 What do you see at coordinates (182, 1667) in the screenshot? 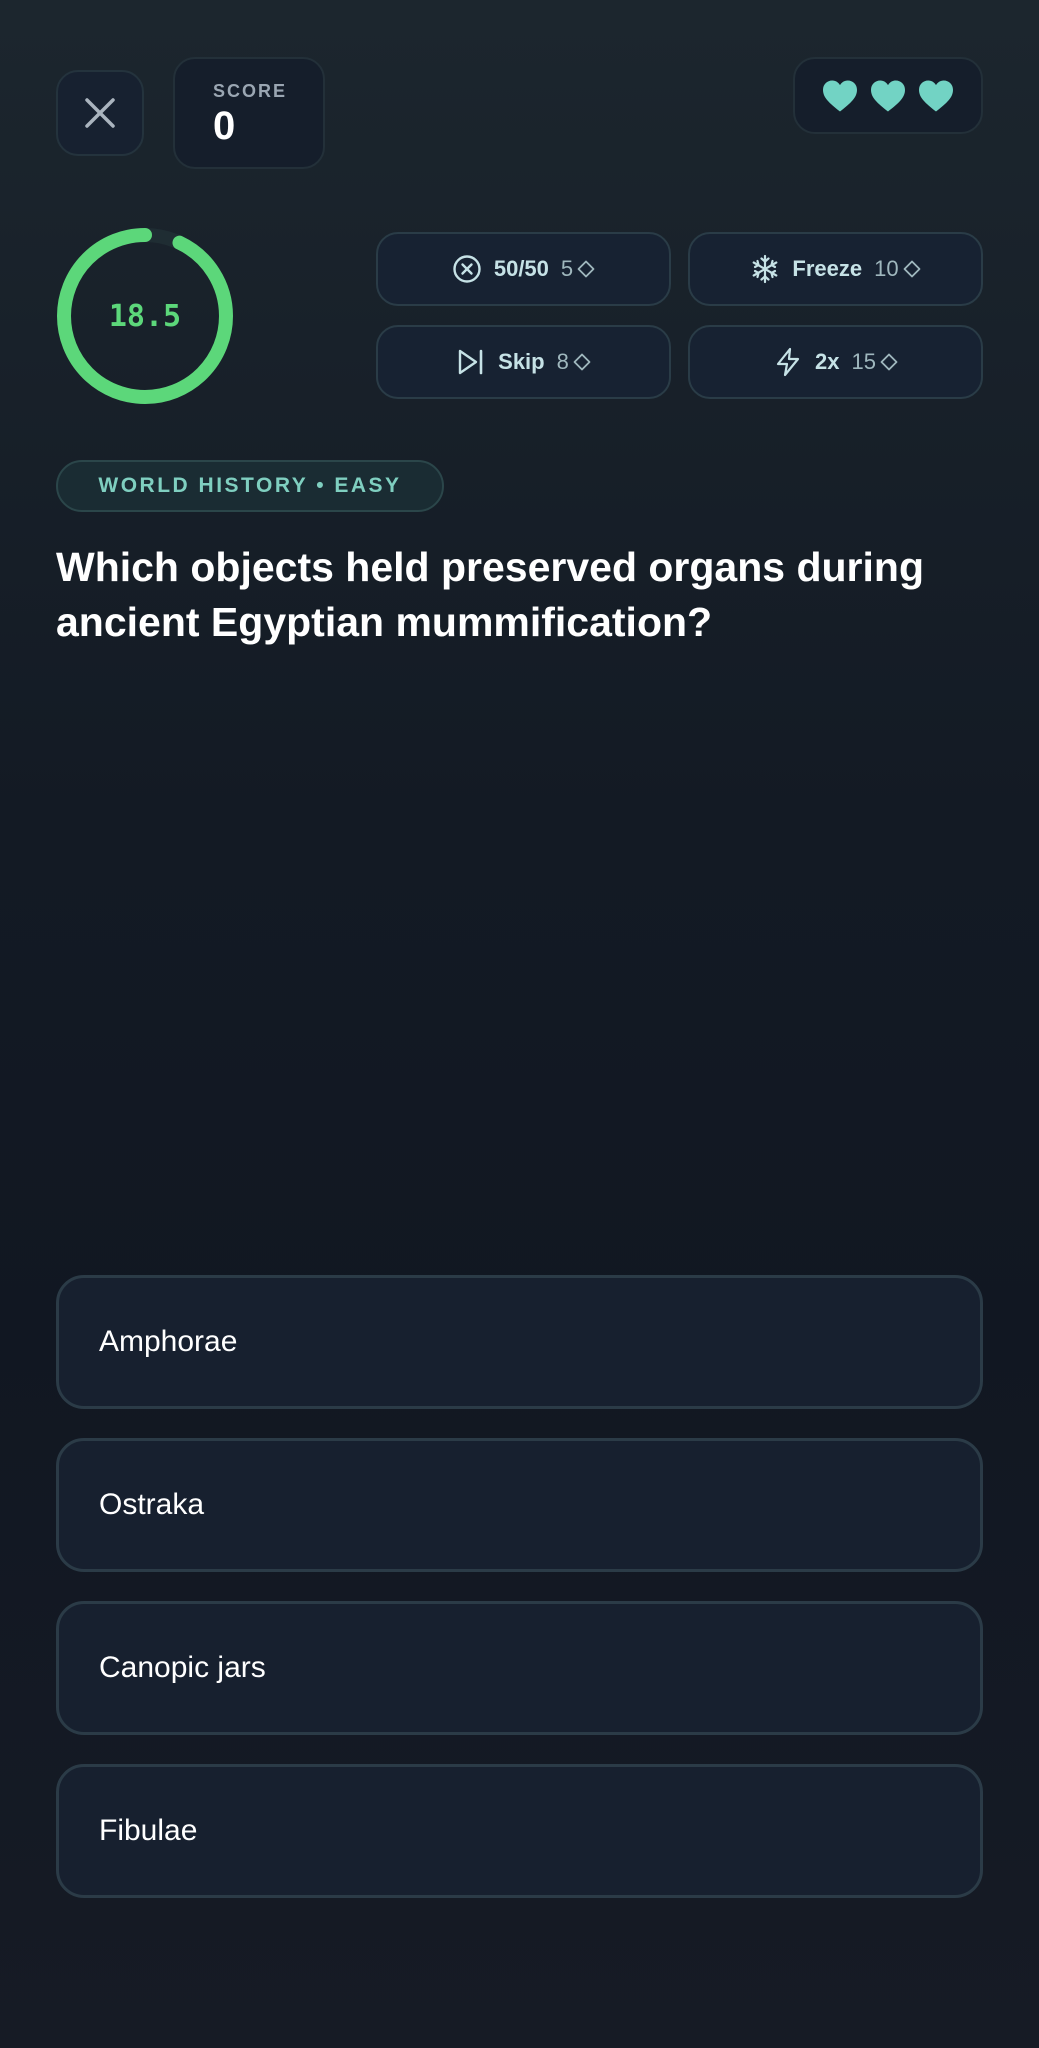
I see `answer-label: Canopic jars` at bounding box center [182, 1667].